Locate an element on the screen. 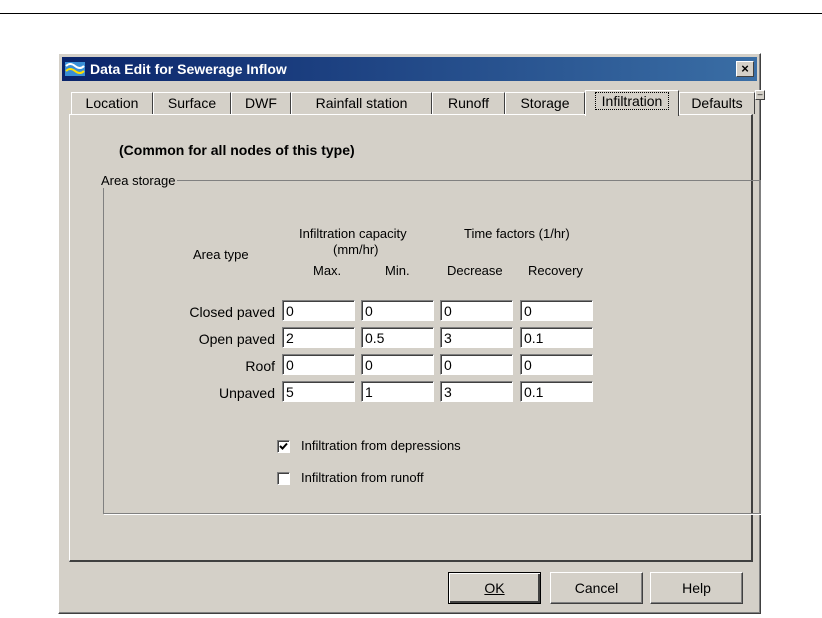 Image resolution: width=822 pixels, height=618 pixels. common-note: (Common for all nodes of this type) is located at coordinates (237, 150).